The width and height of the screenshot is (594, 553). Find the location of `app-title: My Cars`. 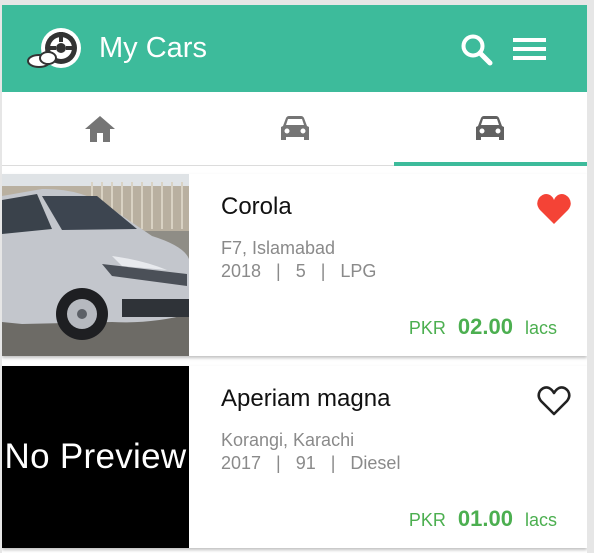

app-title: My Cars is located at coordinates (153, 48).